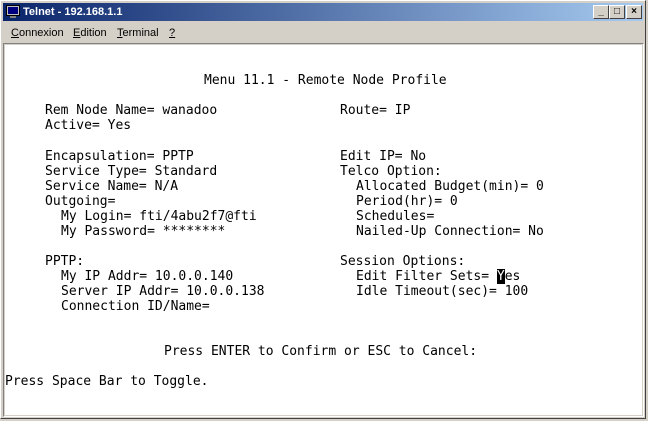  What do you see at coordinates (442, 291) in the screenshot?
I see `idle-timeout-field: Idle Timeout(sec)= 100` at bounding box center [442, 291].